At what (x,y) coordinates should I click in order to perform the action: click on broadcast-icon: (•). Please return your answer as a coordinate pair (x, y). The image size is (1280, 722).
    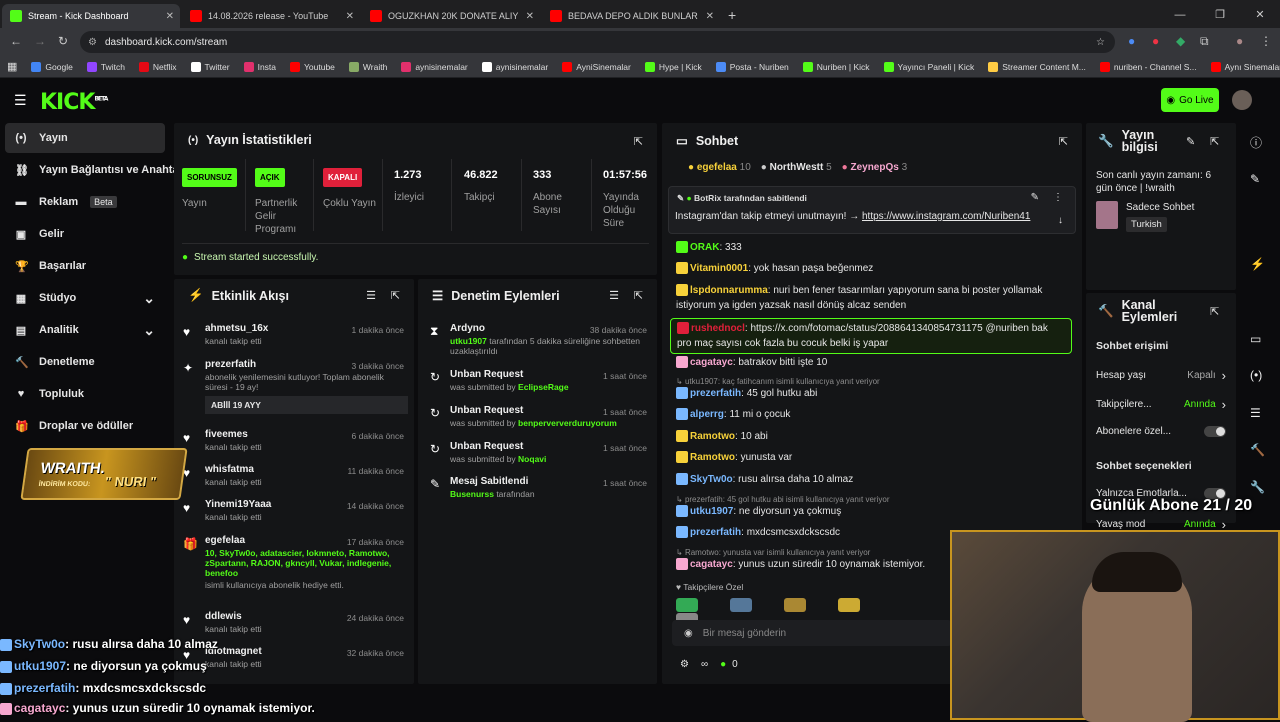
    Looking at the image, I should click on (1256, 375).